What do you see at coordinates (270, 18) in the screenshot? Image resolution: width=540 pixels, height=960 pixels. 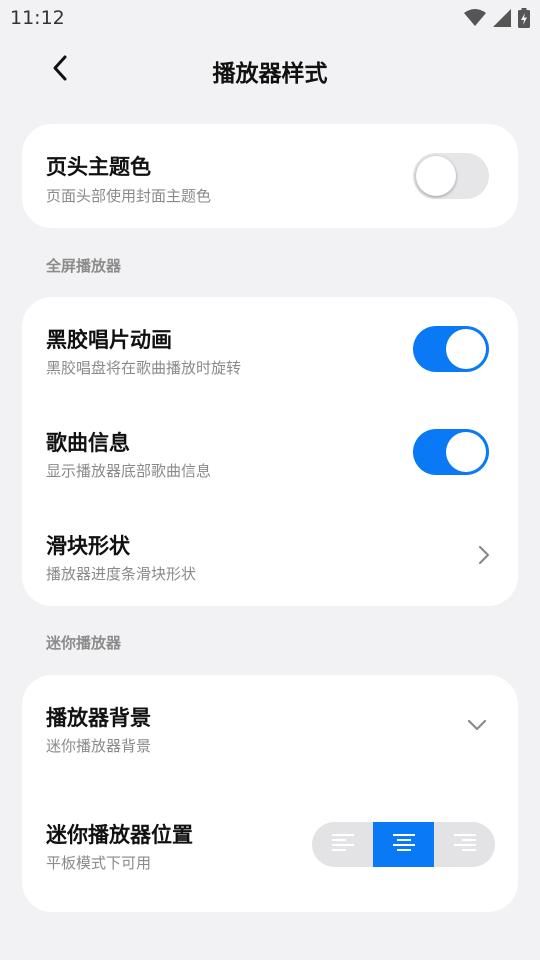 I see `status-bar: 11:12` at bounding box center [270, 18].